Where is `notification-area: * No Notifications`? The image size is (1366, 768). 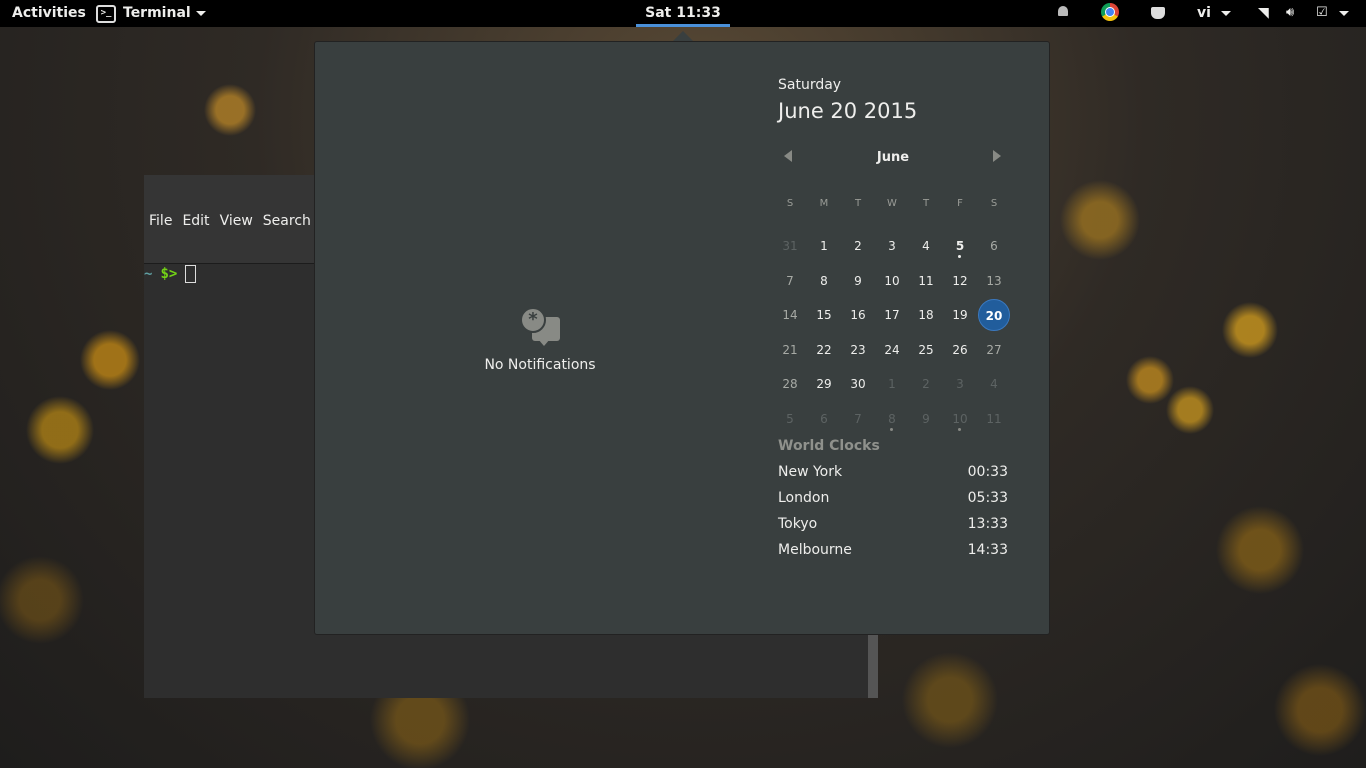
notification-area: * No Notifications is located at coordinates (540, 340).